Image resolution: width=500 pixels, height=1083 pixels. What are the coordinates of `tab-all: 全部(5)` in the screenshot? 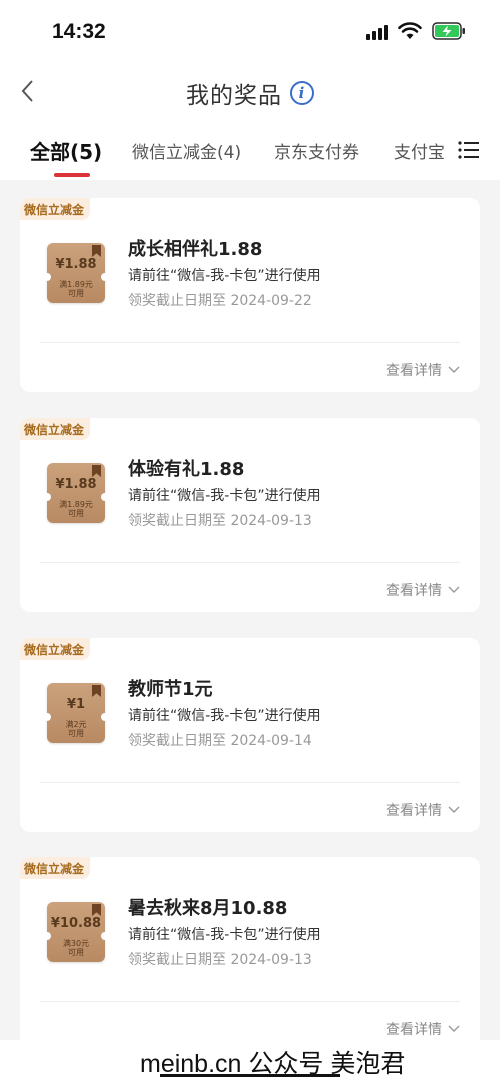 It's located at (66, 150).